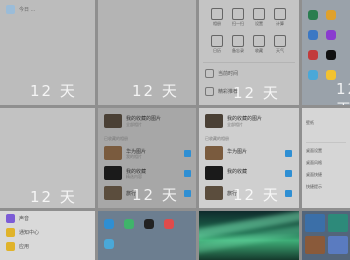 The width and height of the screenshot is (350, 260). What do you see at coordinates (47, 232) in the screenshot?
I see `settings-row: 通知中心` at bounding box center [47, 232].